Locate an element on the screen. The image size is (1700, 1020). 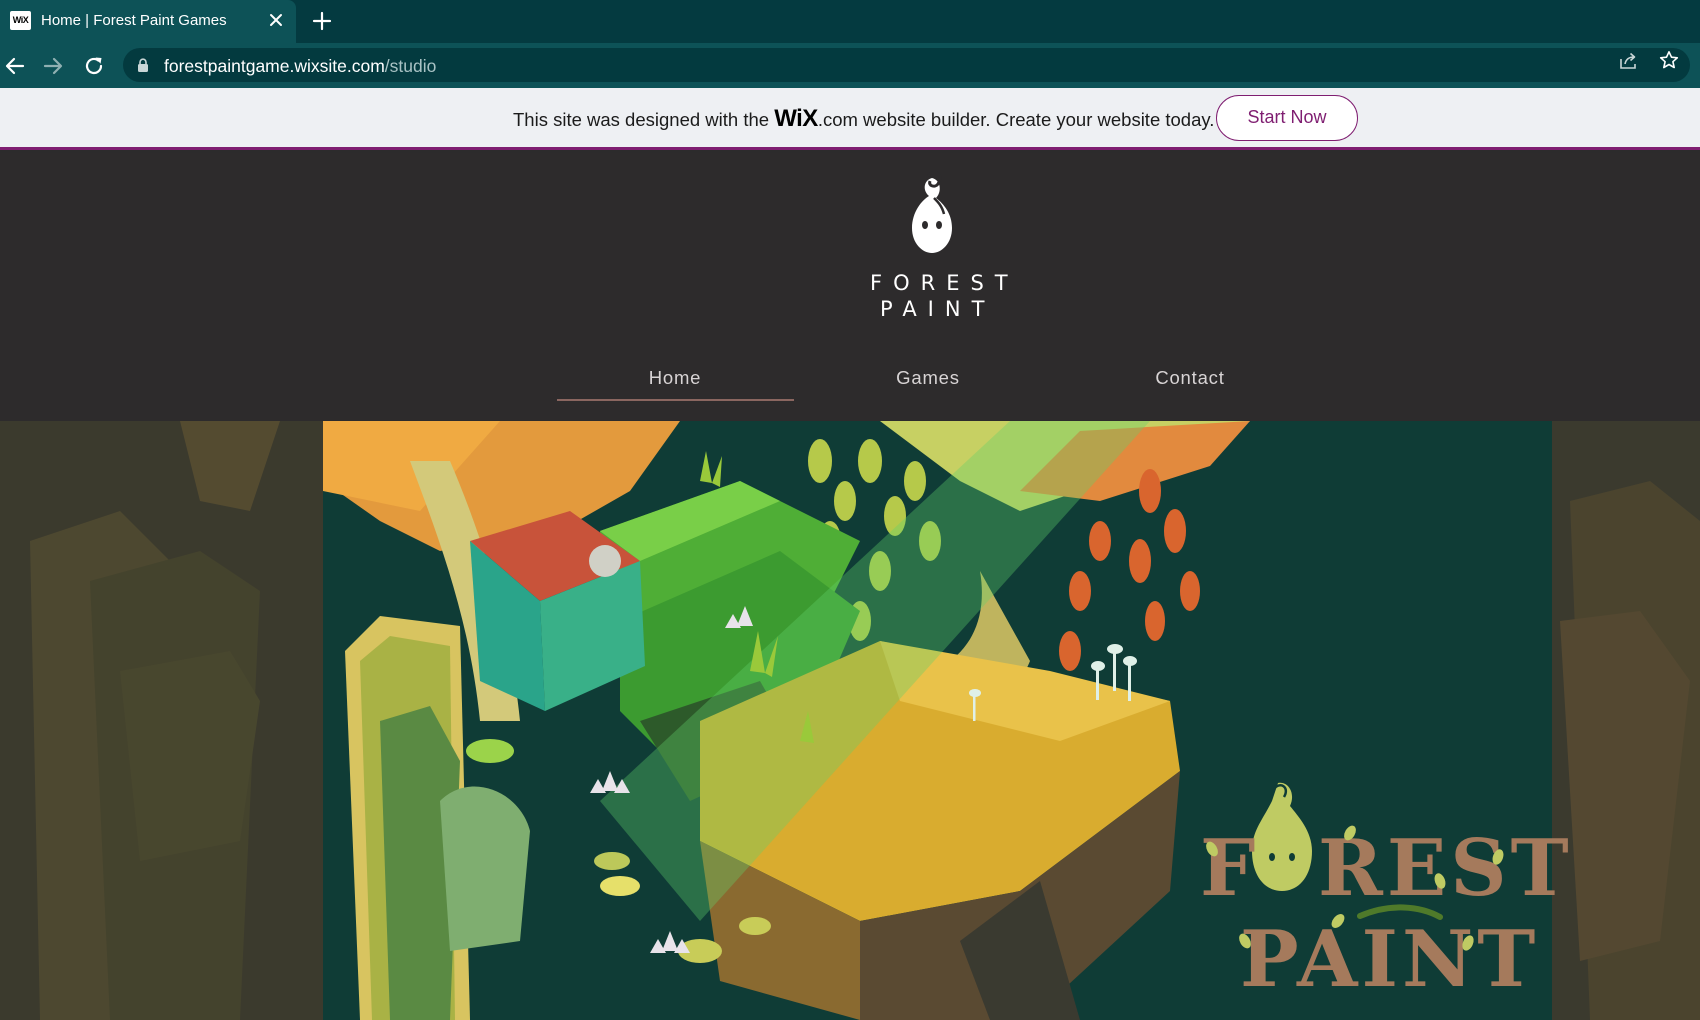
share-icon is located at coordinates (1628, 61).